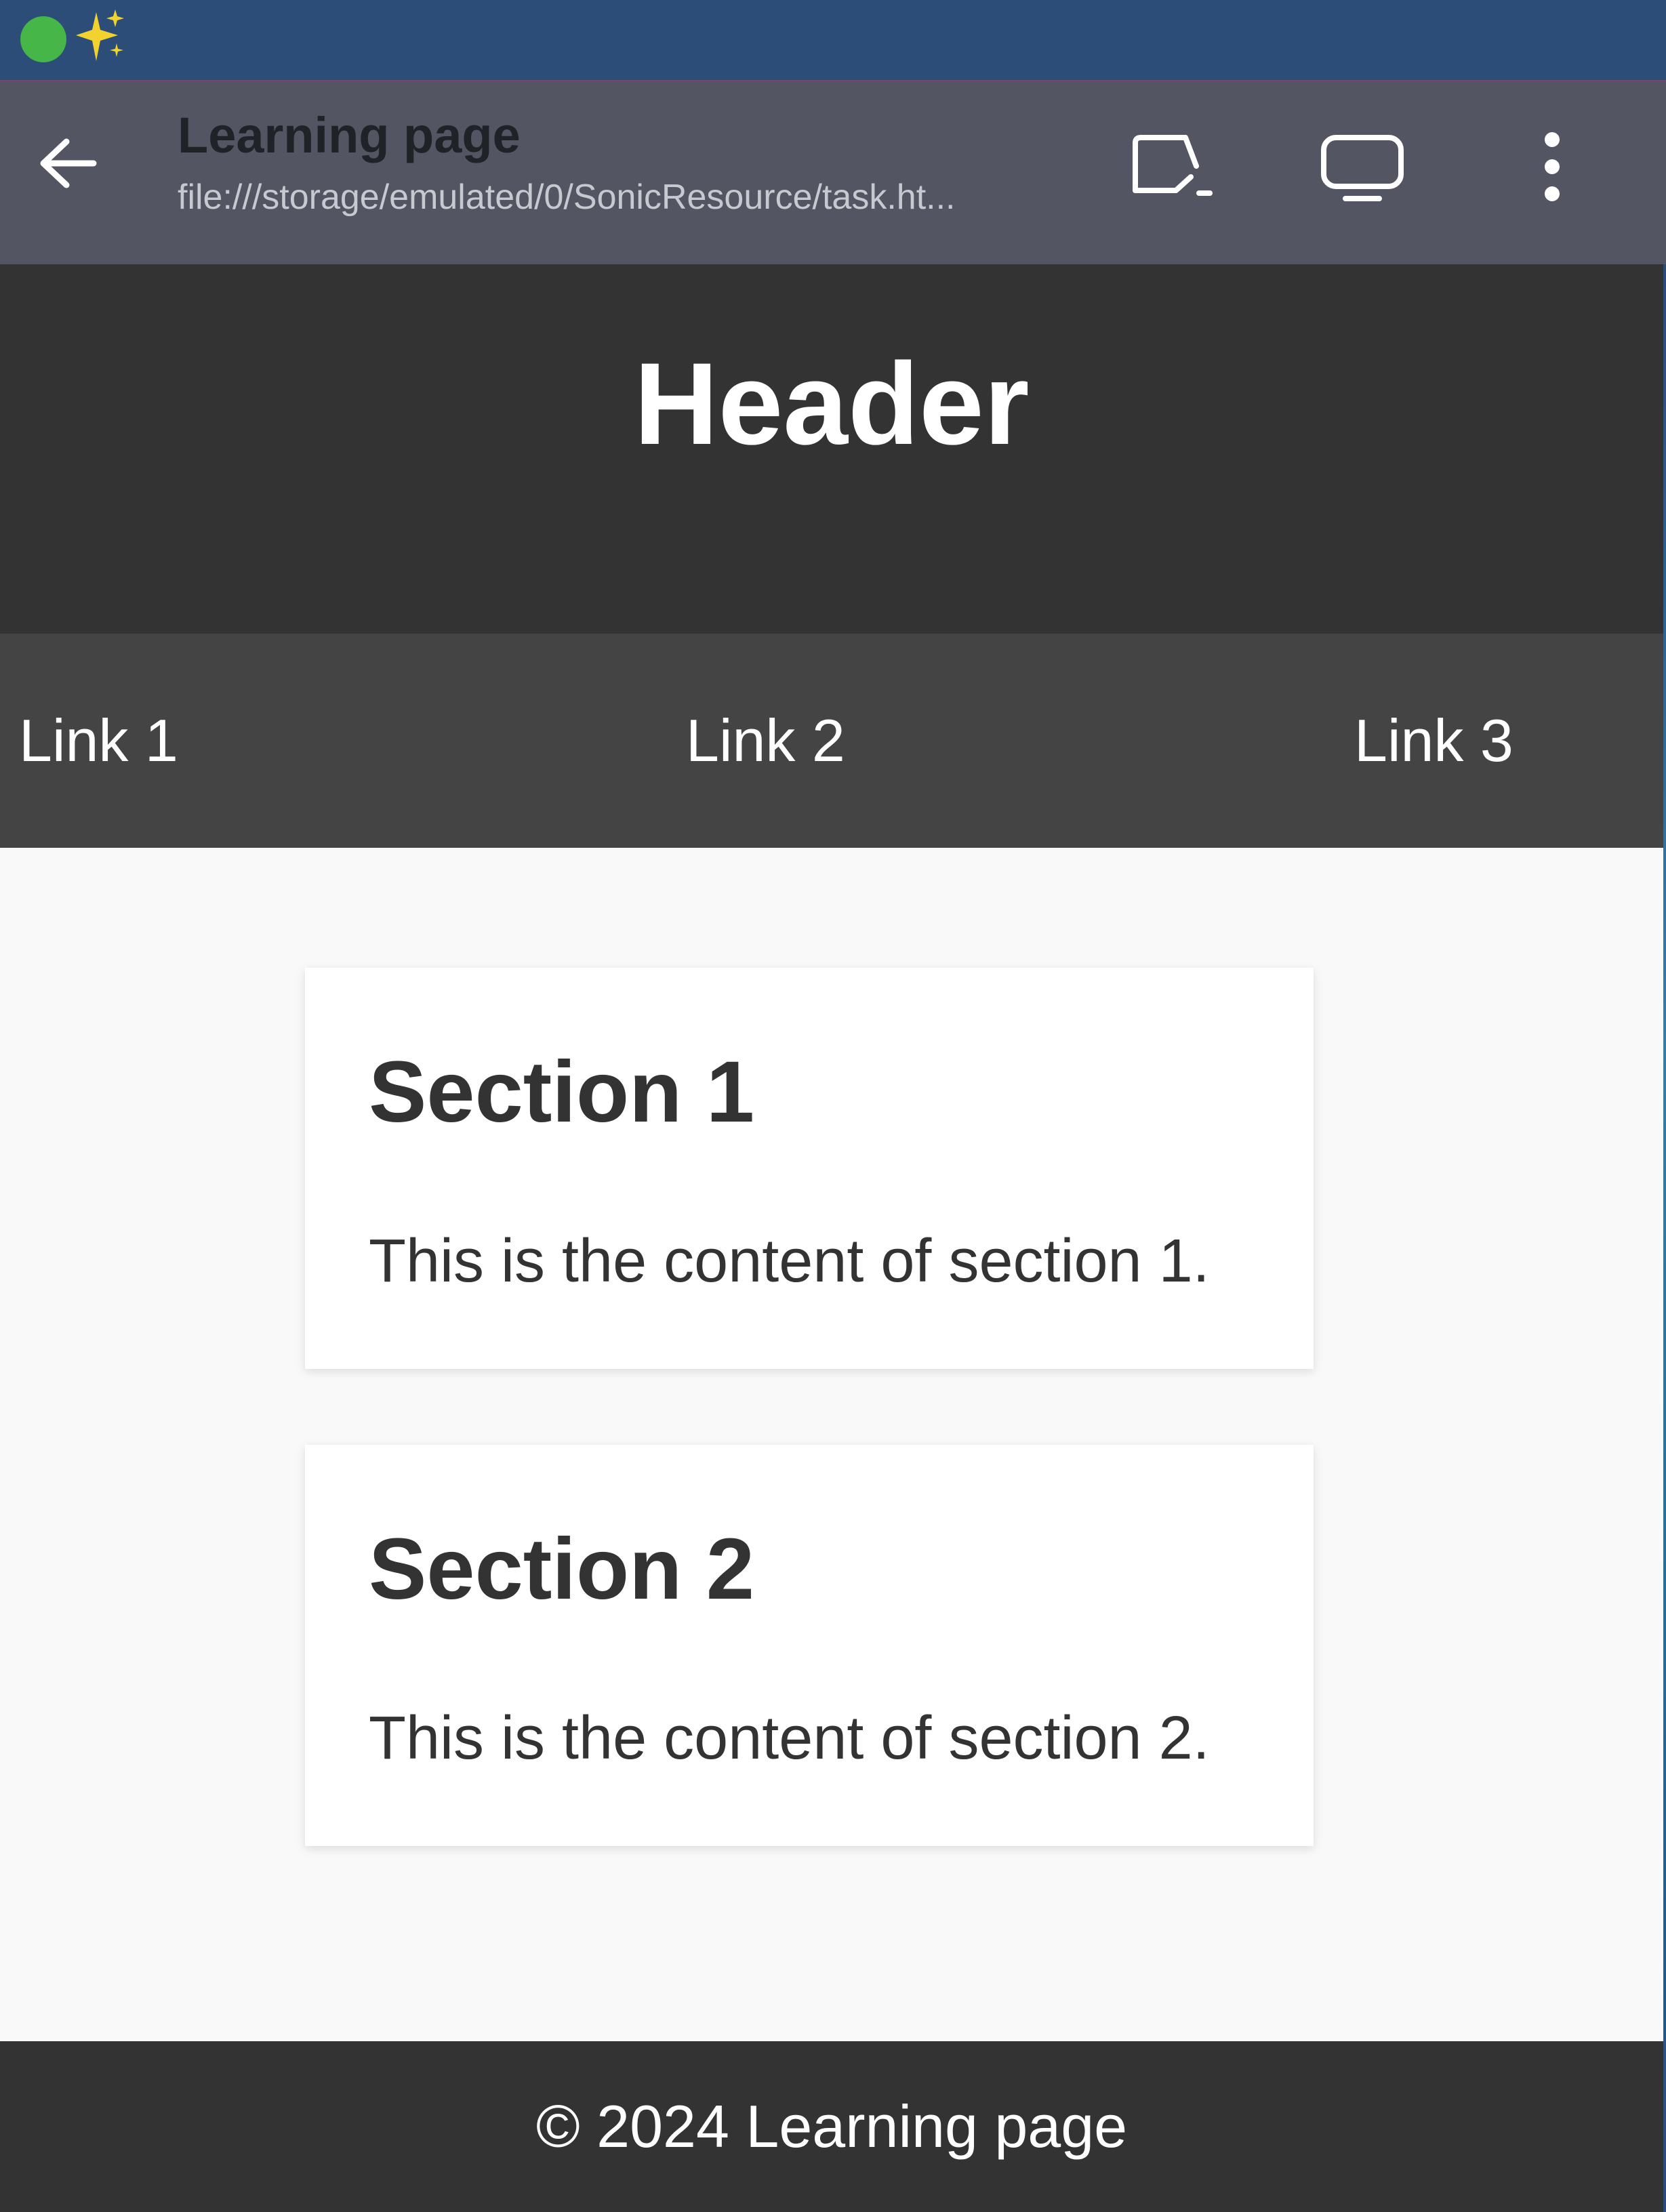 This screenshot has height=2212, width=1666. I want to click on page-footer: © 2024 Learning page, so click(831, 2126).